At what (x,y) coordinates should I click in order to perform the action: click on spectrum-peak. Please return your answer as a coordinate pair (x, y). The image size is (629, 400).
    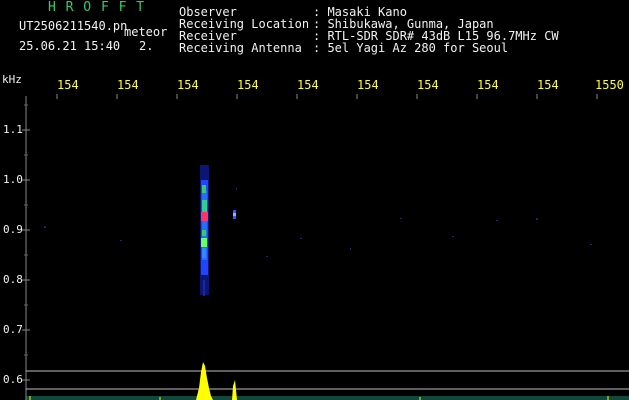
    Looking at the image, I should click on (204, 381).